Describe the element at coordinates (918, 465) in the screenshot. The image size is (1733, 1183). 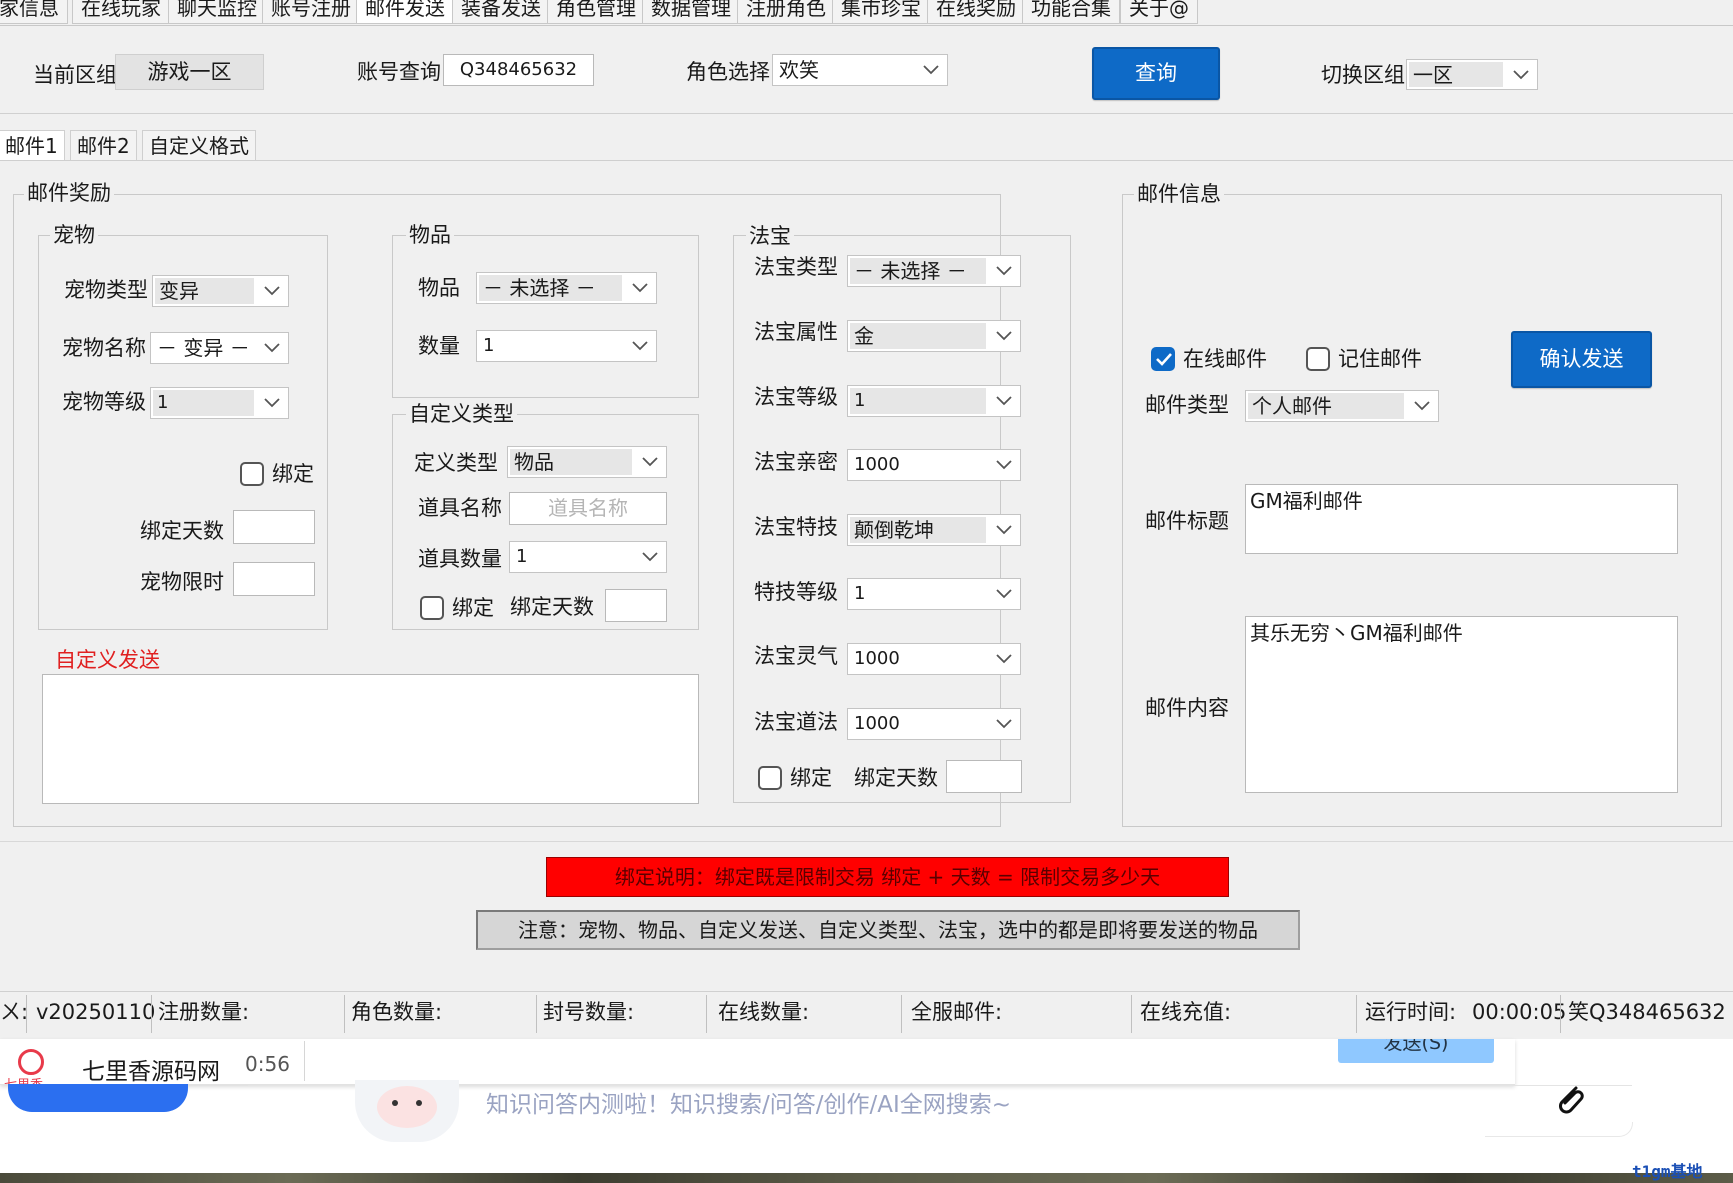
I see `treasure-intimacy-value: 1000` at that location.